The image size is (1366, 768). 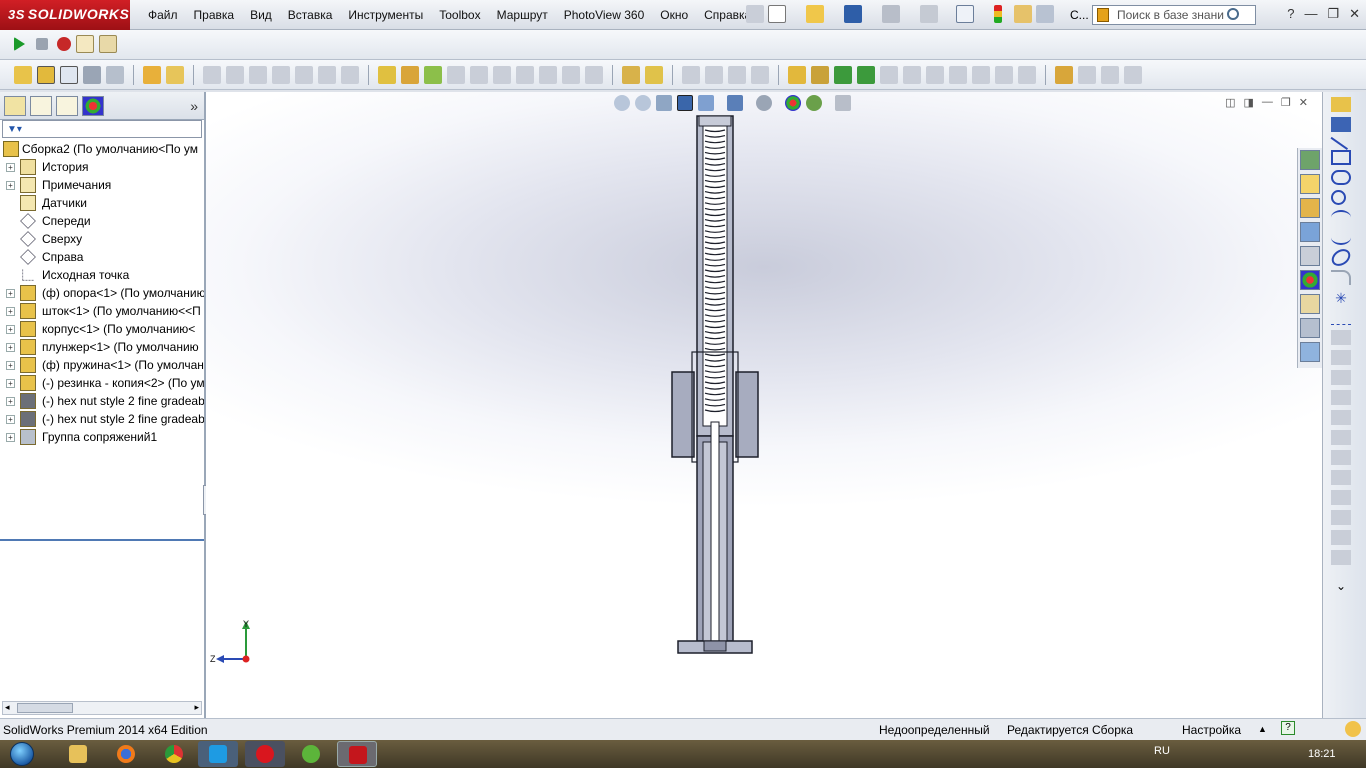 I want to click on line-icon, so click(x=1341, y=141).